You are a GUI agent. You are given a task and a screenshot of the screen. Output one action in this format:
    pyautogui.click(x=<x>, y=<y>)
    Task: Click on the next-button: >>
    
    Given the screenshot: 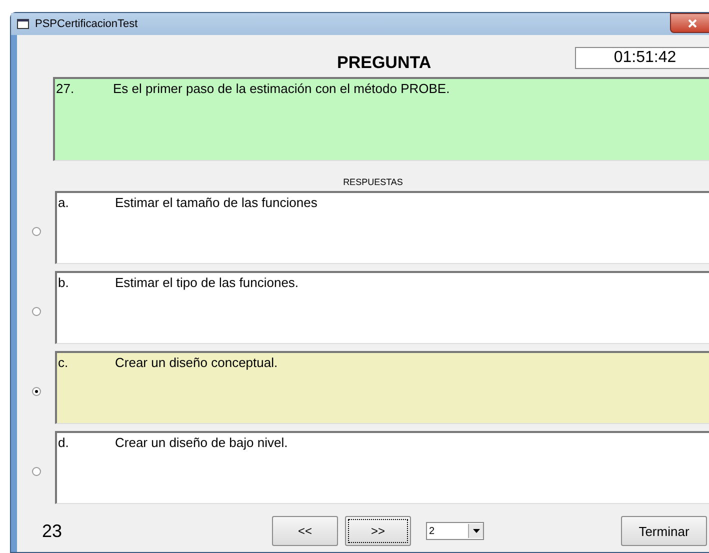 What is the action you would take?
    pyautogui.click(x=378, y=531)
    